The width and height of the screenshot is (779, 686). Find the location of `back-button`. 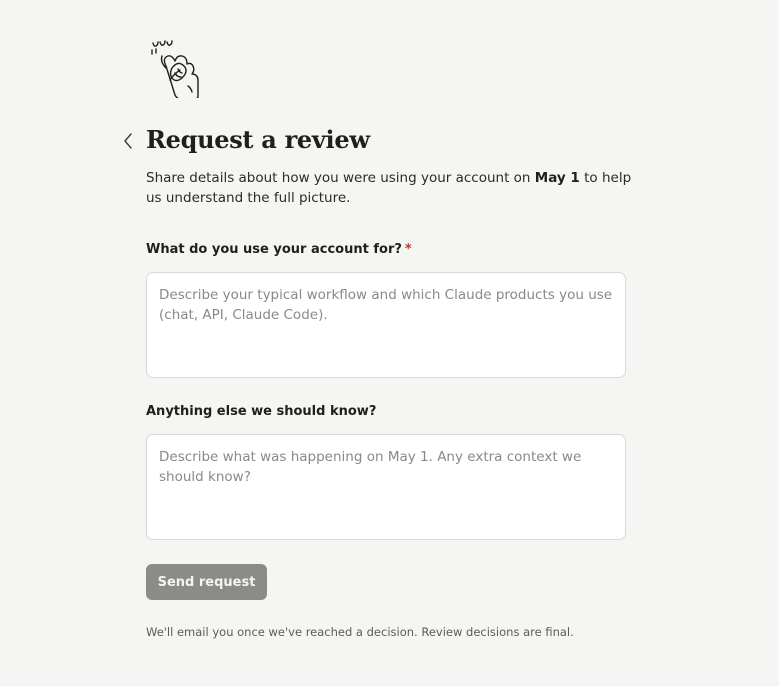

back-button is located at coordinates (128, 141).